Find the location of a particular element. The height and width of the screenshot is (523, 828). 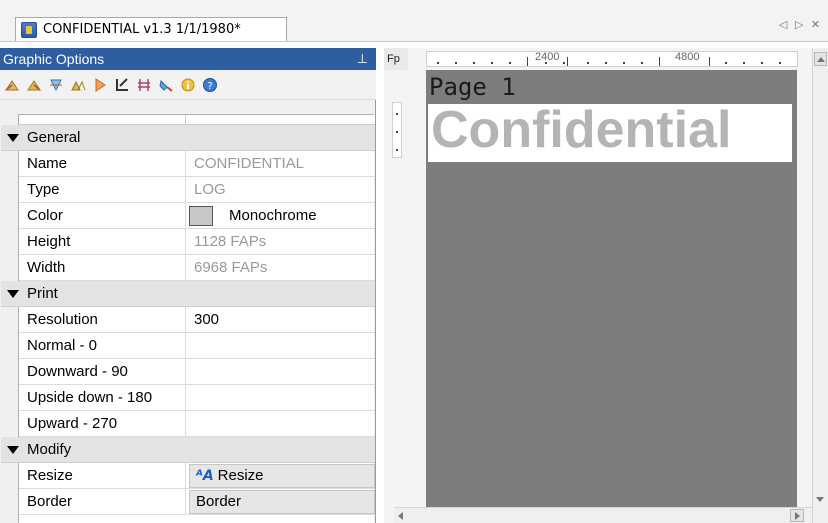

border-button: Border is located at coordinates (282, 502).